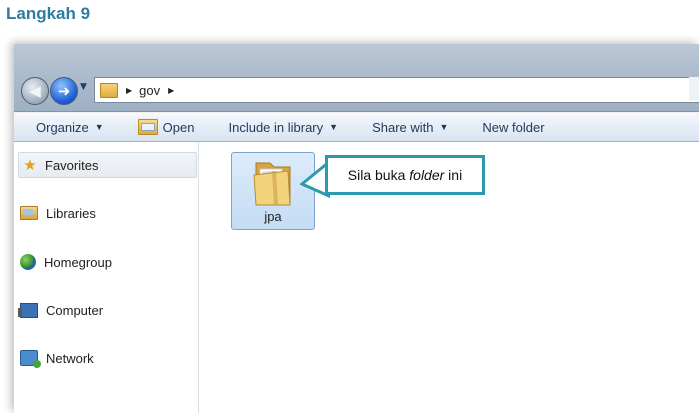  I want to click on sidebar-item-favorites: ★ Favorites, so click(107, 165).